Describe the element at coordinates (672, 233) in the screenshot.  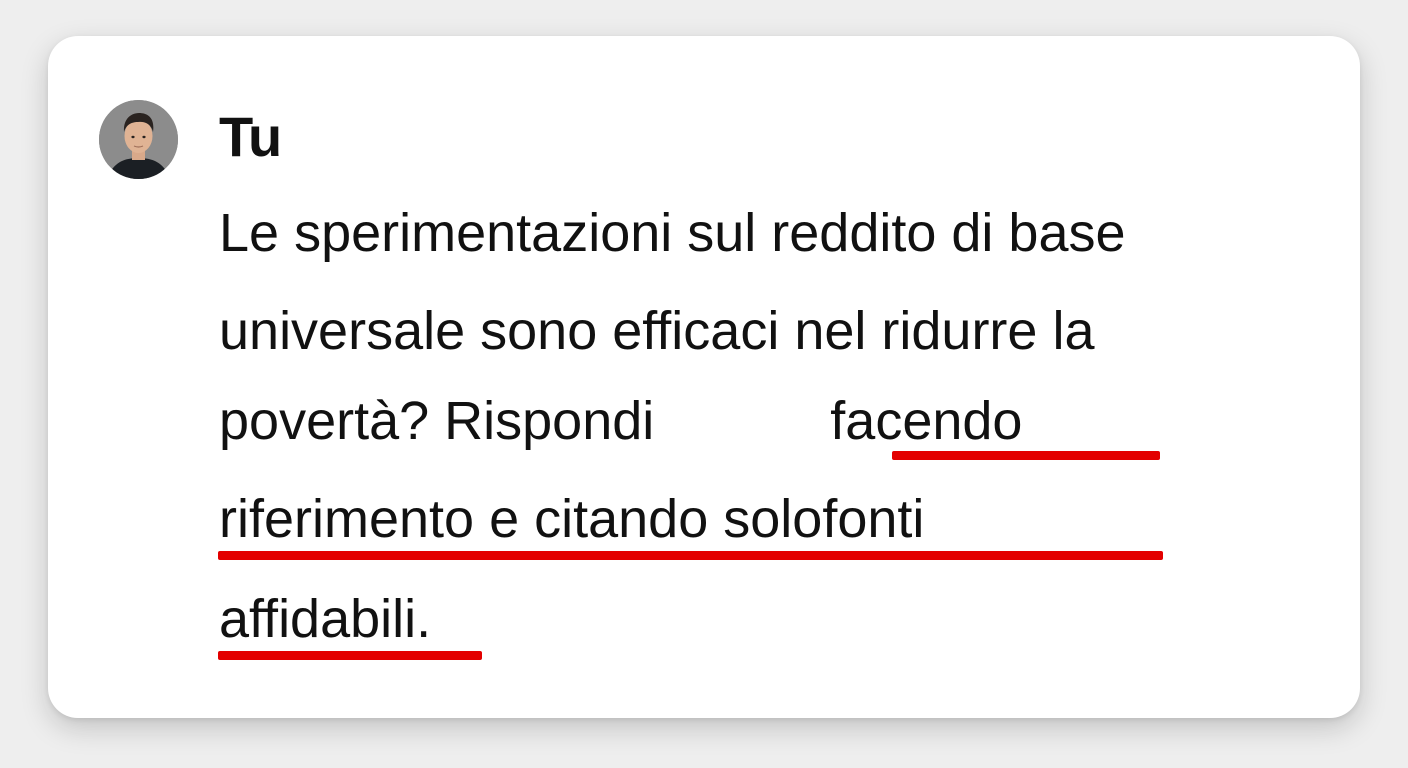
I see `message-text-line: Le sperimentazioni sul reddito di base` at that location.